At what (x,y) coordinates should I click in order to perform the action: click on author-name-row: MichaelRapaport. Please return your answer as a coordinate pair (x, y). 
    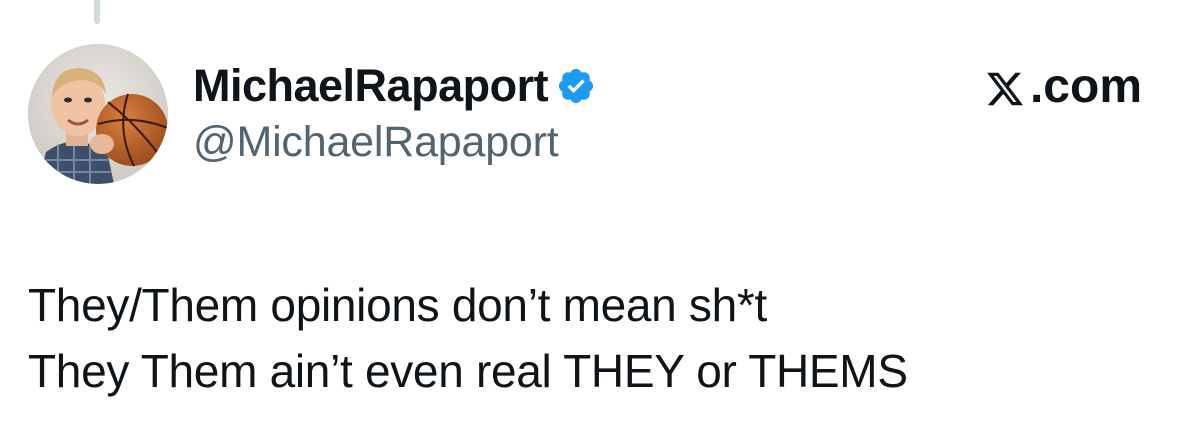
    Looking at the image, I should click on (394, 86).